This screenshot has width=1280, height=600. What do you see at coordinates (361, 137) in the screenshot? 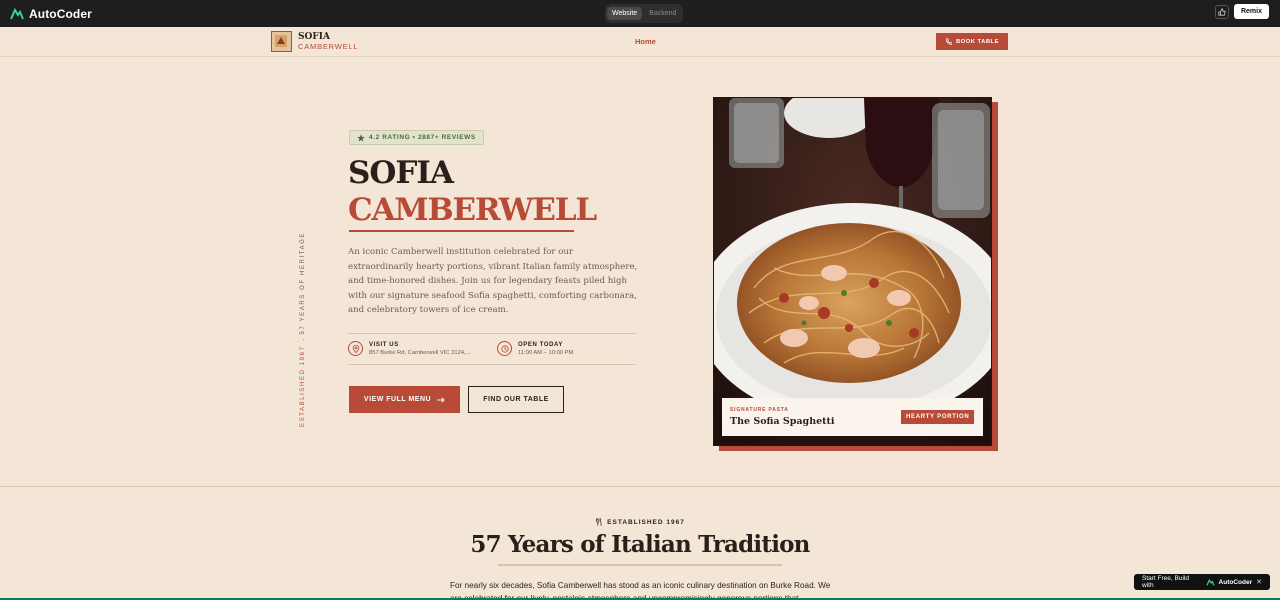
I see `star-icon` at bounding box center [361, 137].